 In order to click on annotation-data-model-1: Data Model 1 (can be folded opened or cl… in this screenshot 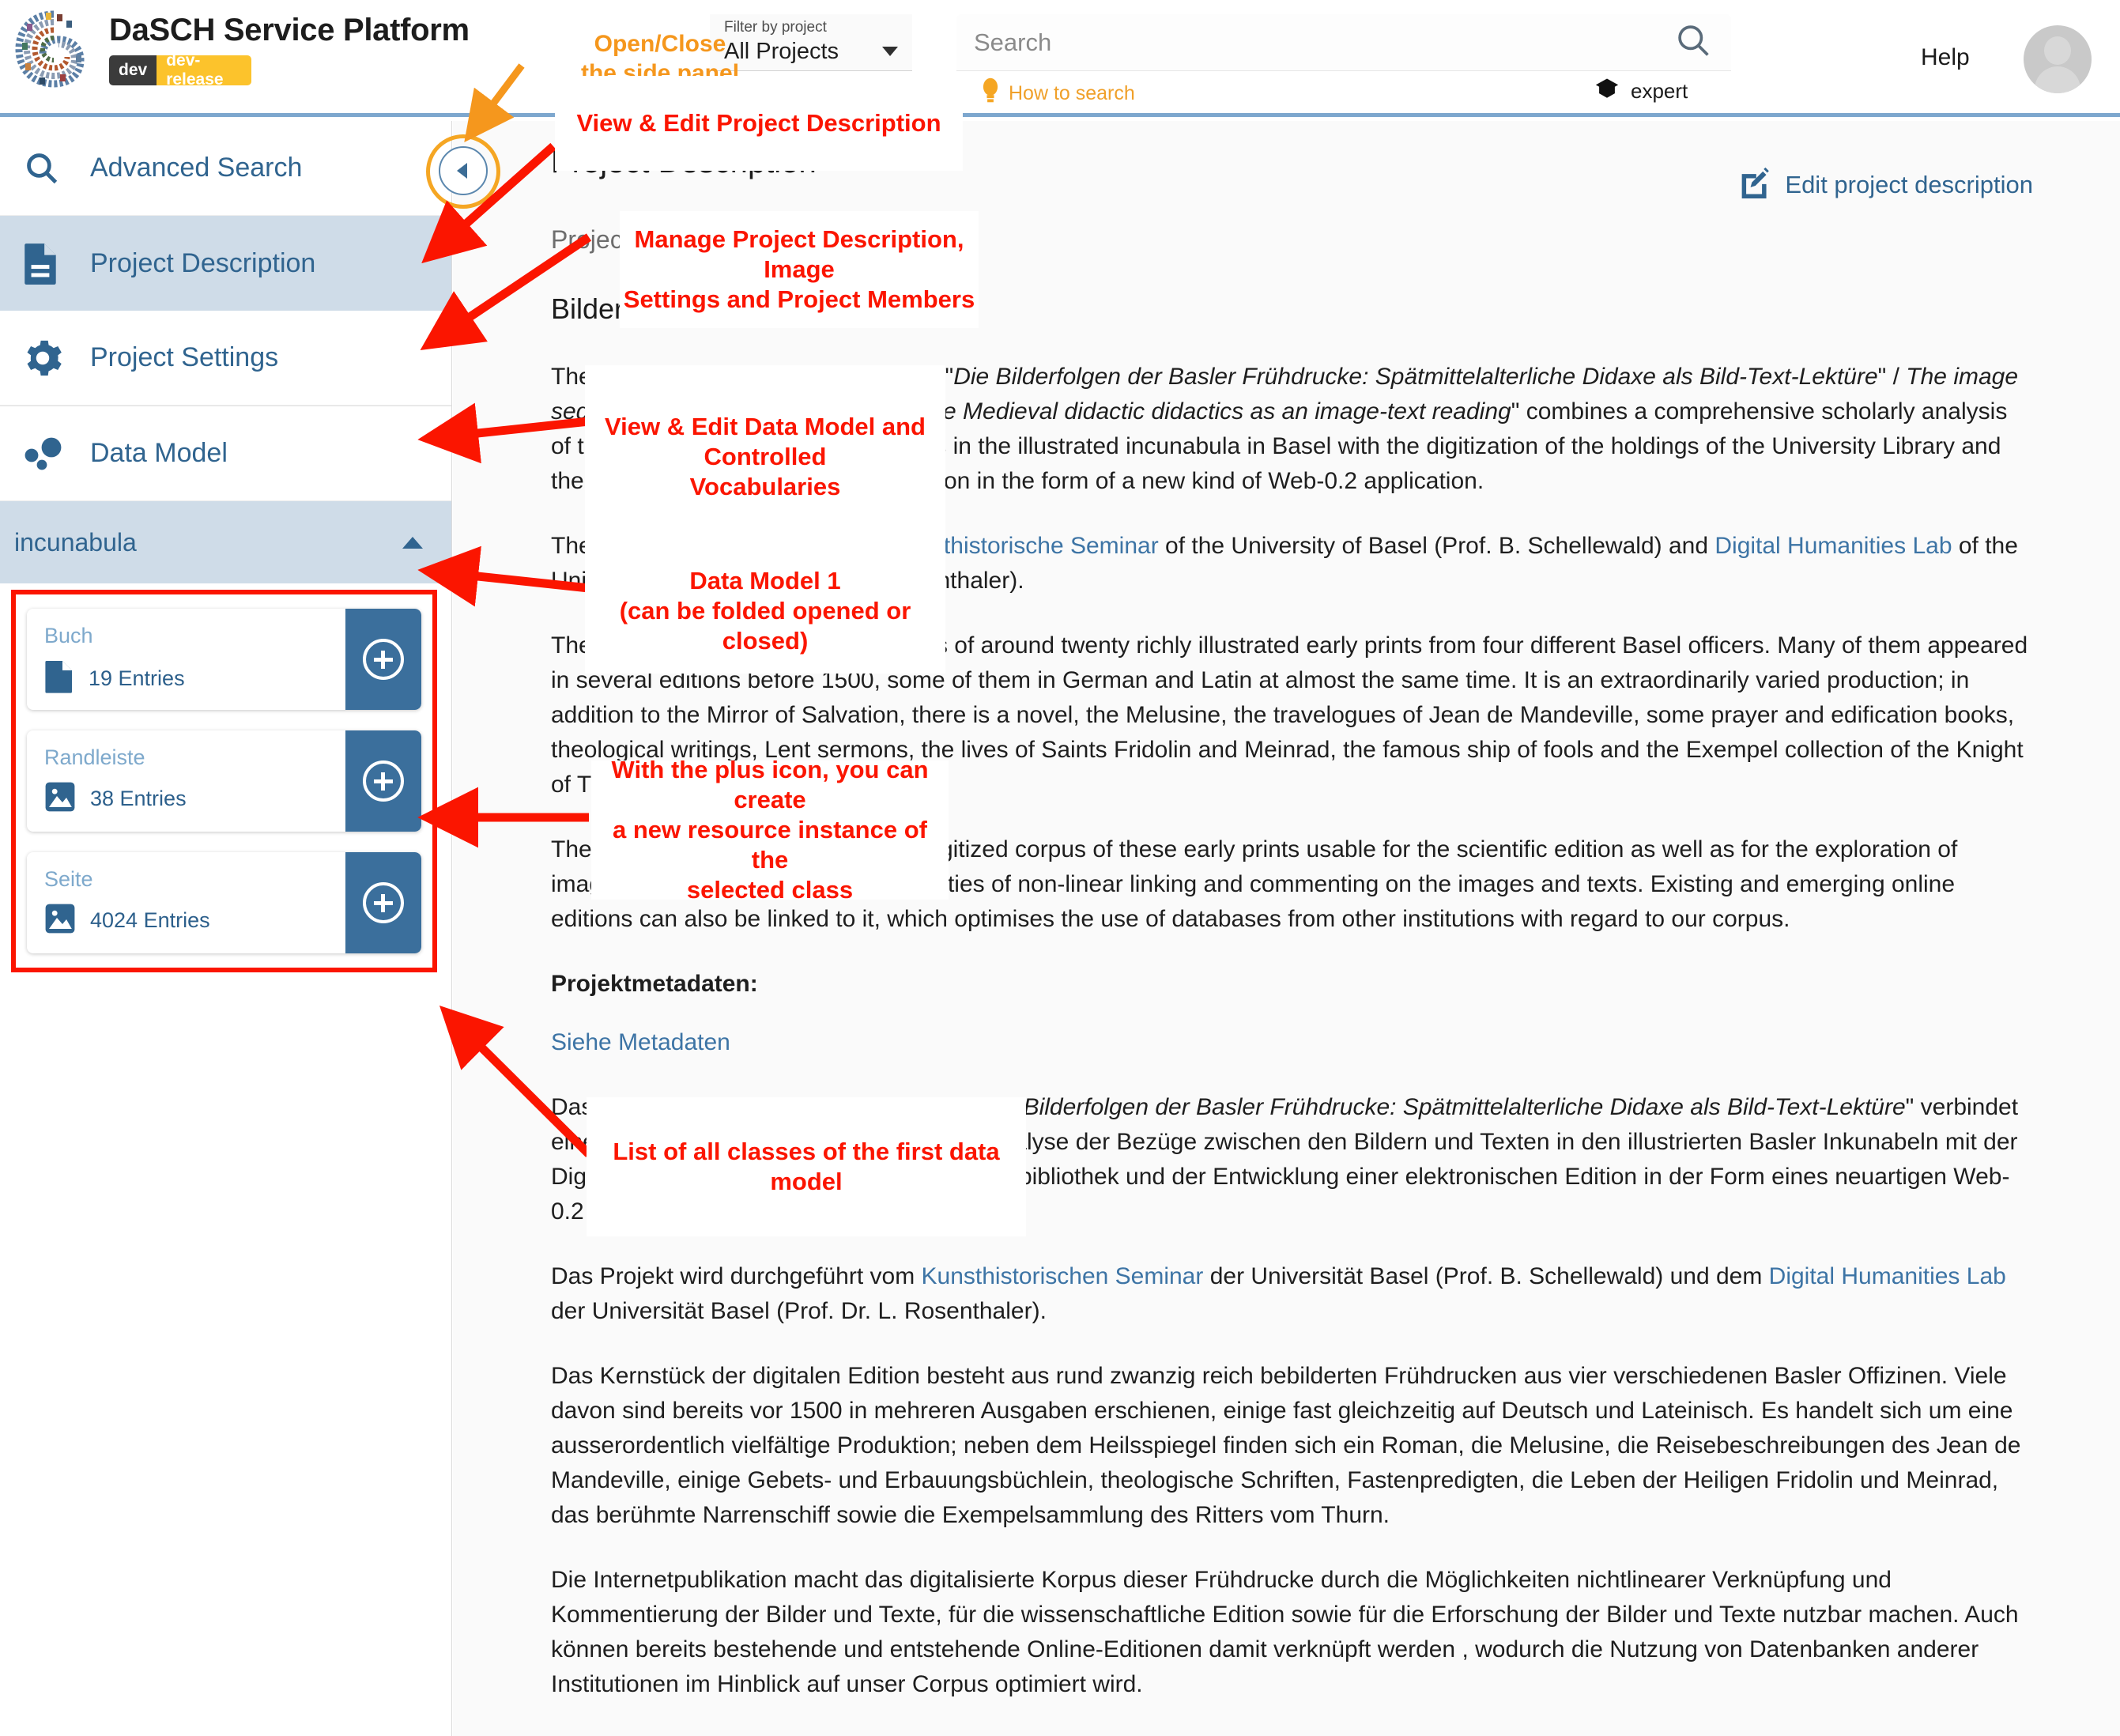, I will do `click(765, 611)`.